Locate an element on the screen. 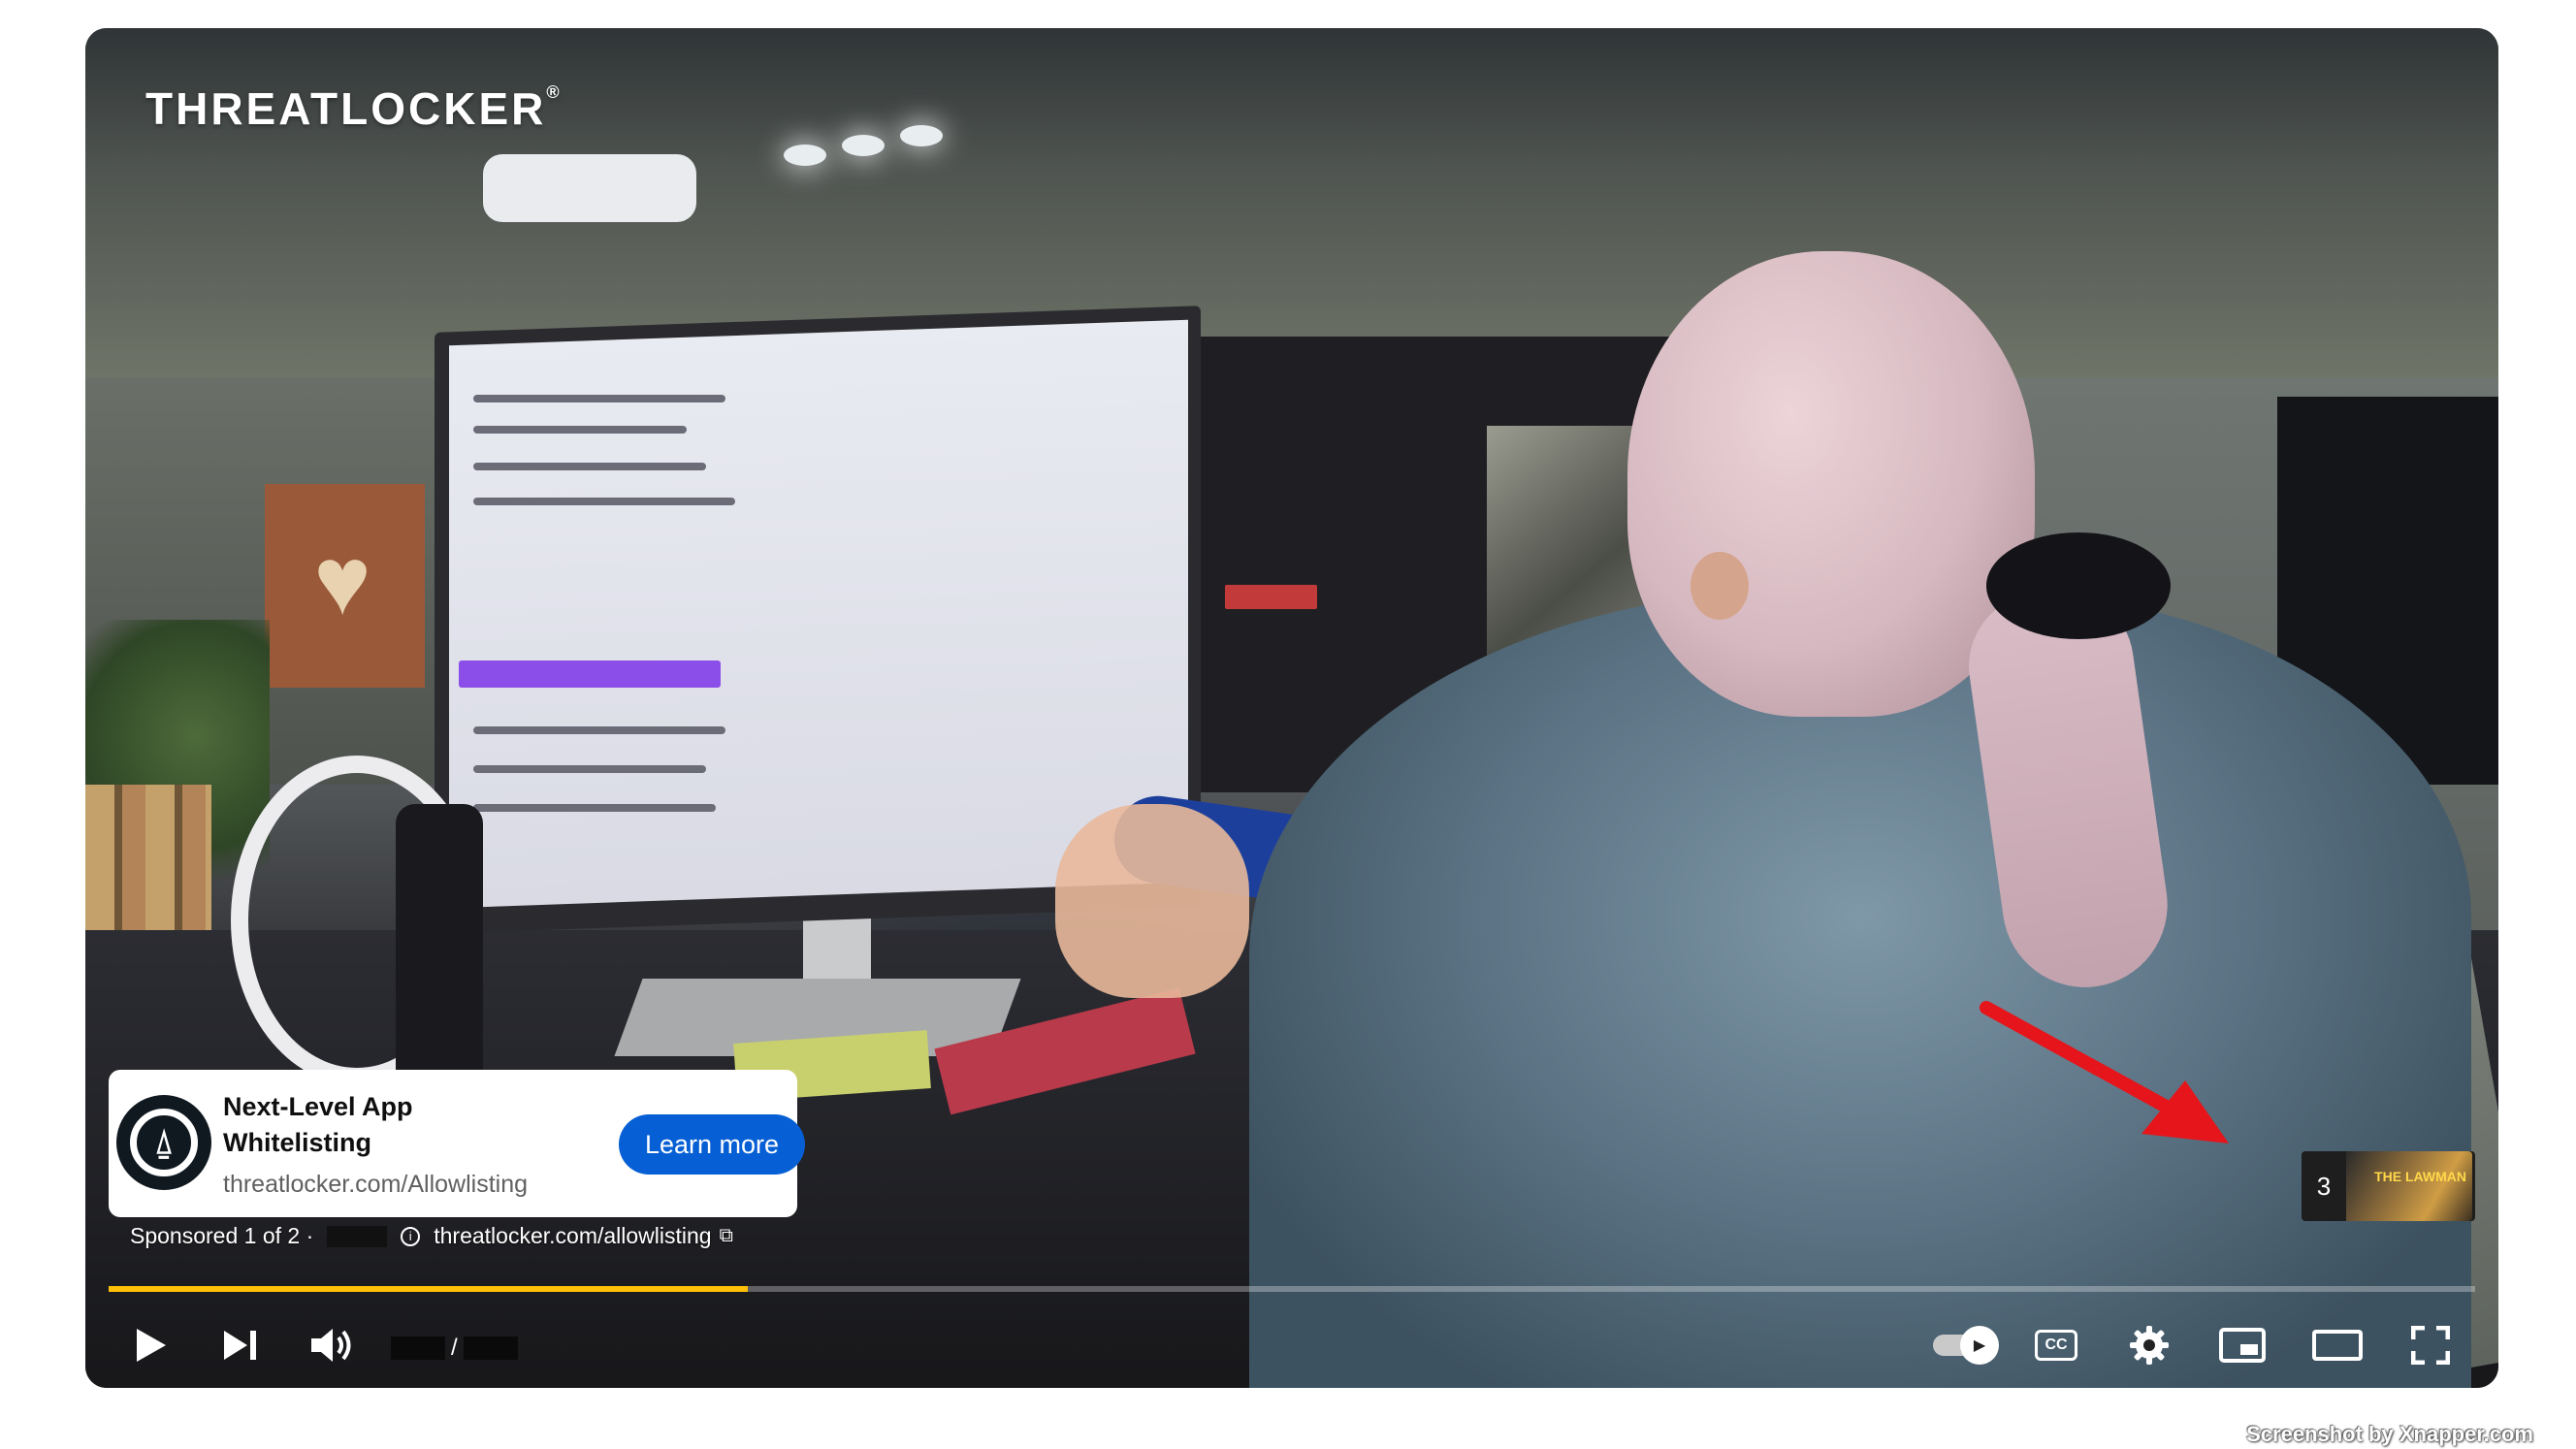 Image resolution: width=2576 pixels, height=1449 pixels. screen-purple-bar is located at coordinates (590, 674).